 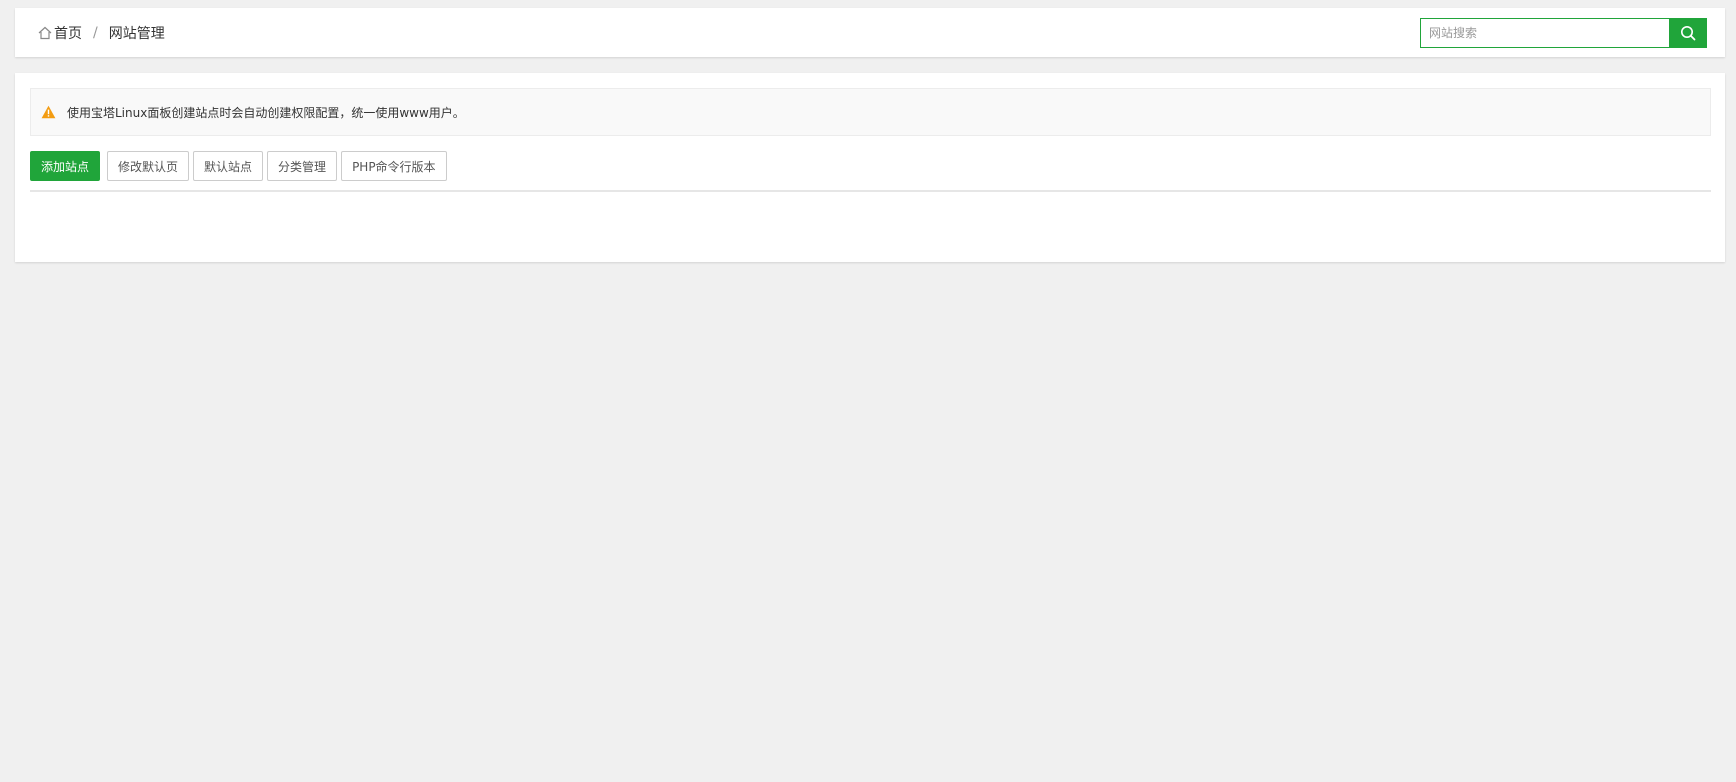 I want to click on breadcrumb-home: 首页, so click(x=68, y=33).